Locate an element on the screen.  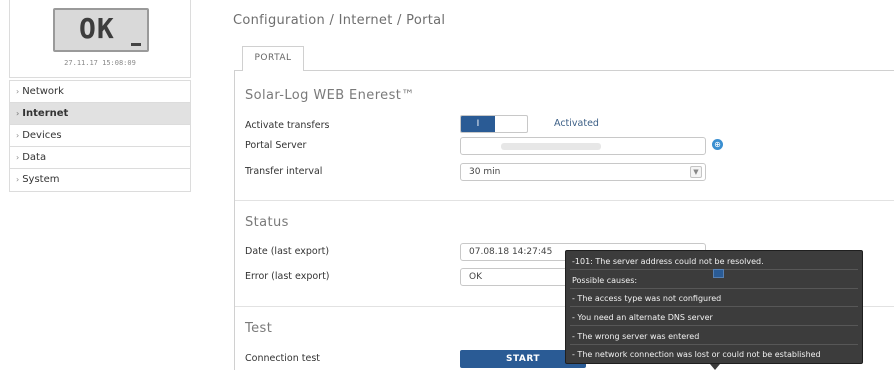
portal-server-input is located at coordinates (583, 146).